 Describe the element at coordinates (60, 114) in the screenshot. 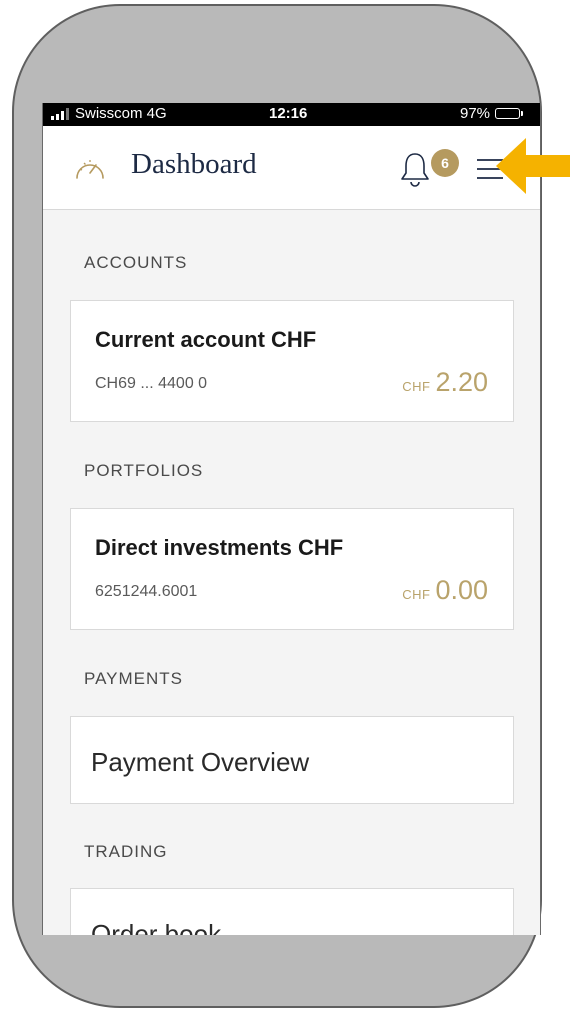

I see `signal-strength-icon` at that location.